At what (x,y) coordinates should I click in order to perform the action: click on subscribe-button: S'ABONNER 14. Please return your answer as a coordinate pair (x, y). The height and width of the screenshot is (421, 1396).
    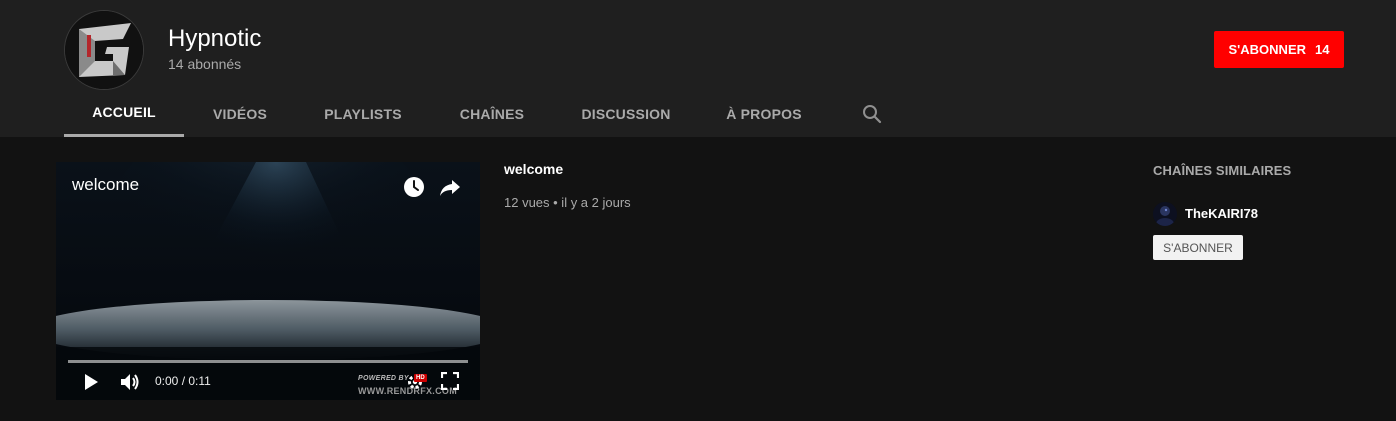
    Looking at the image, I should click on (1279, 49).